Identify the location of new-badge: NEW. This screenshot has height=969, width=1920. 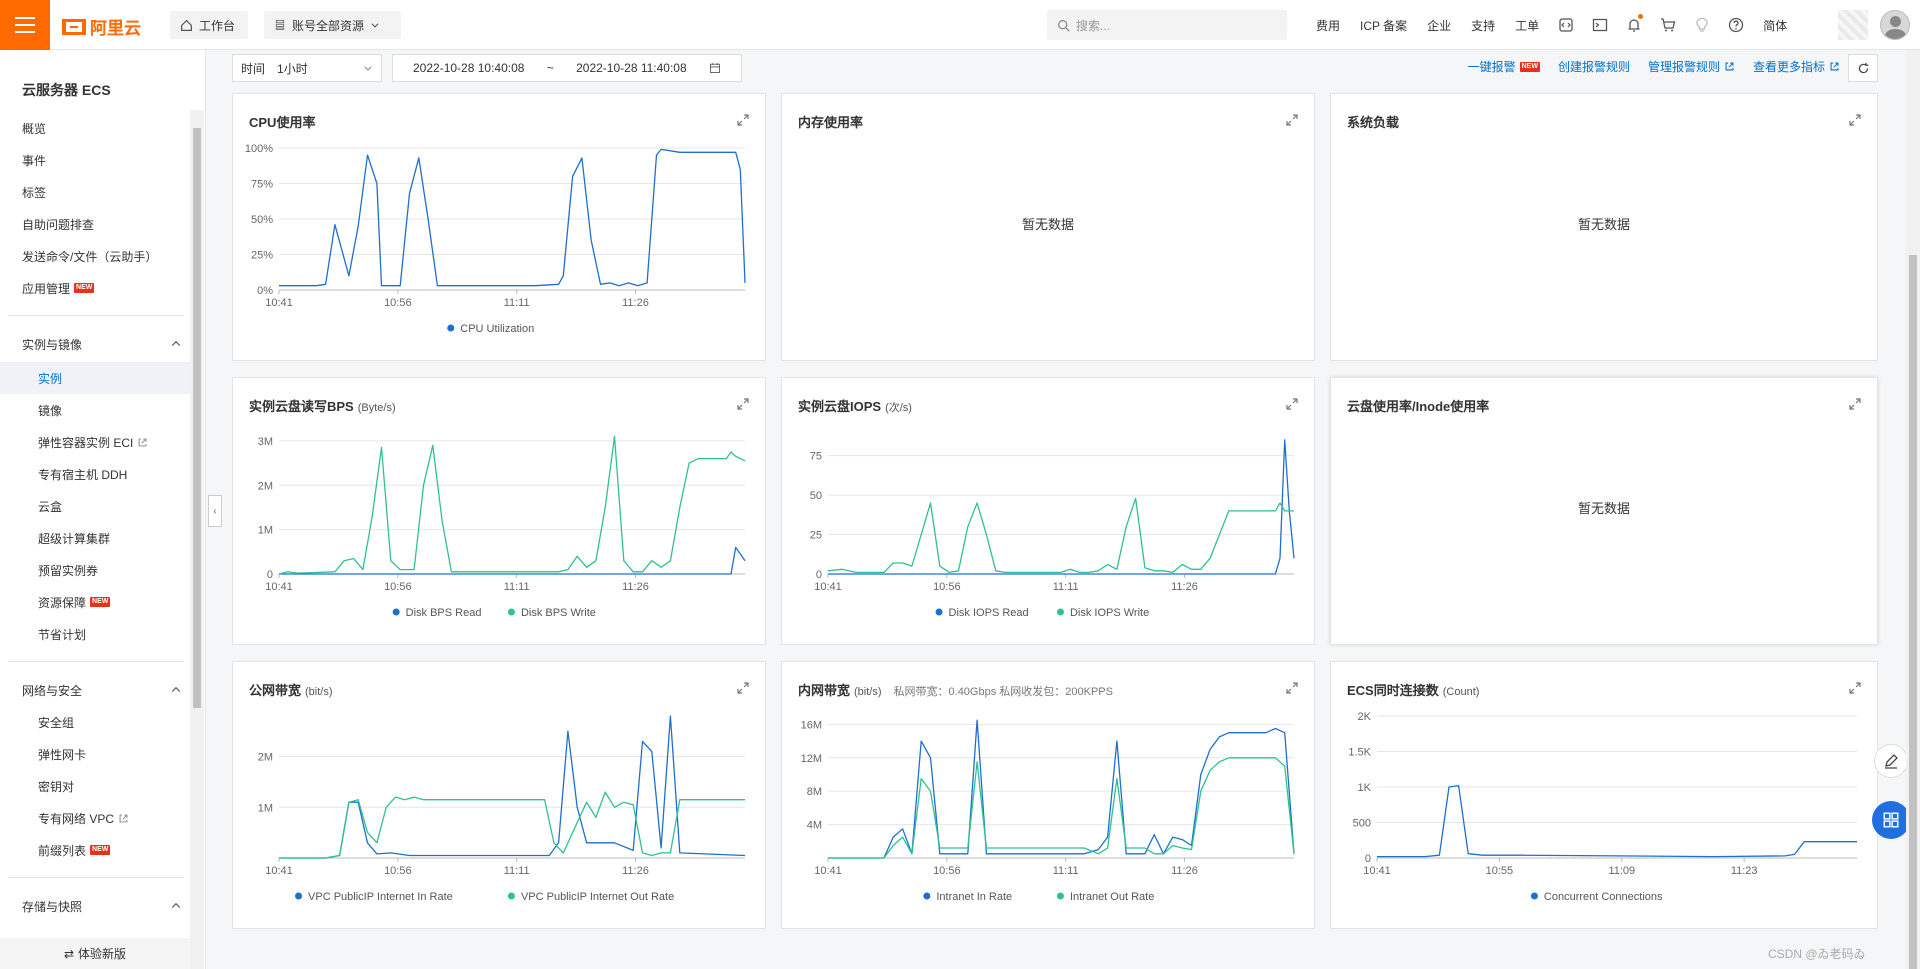
(100, 602).